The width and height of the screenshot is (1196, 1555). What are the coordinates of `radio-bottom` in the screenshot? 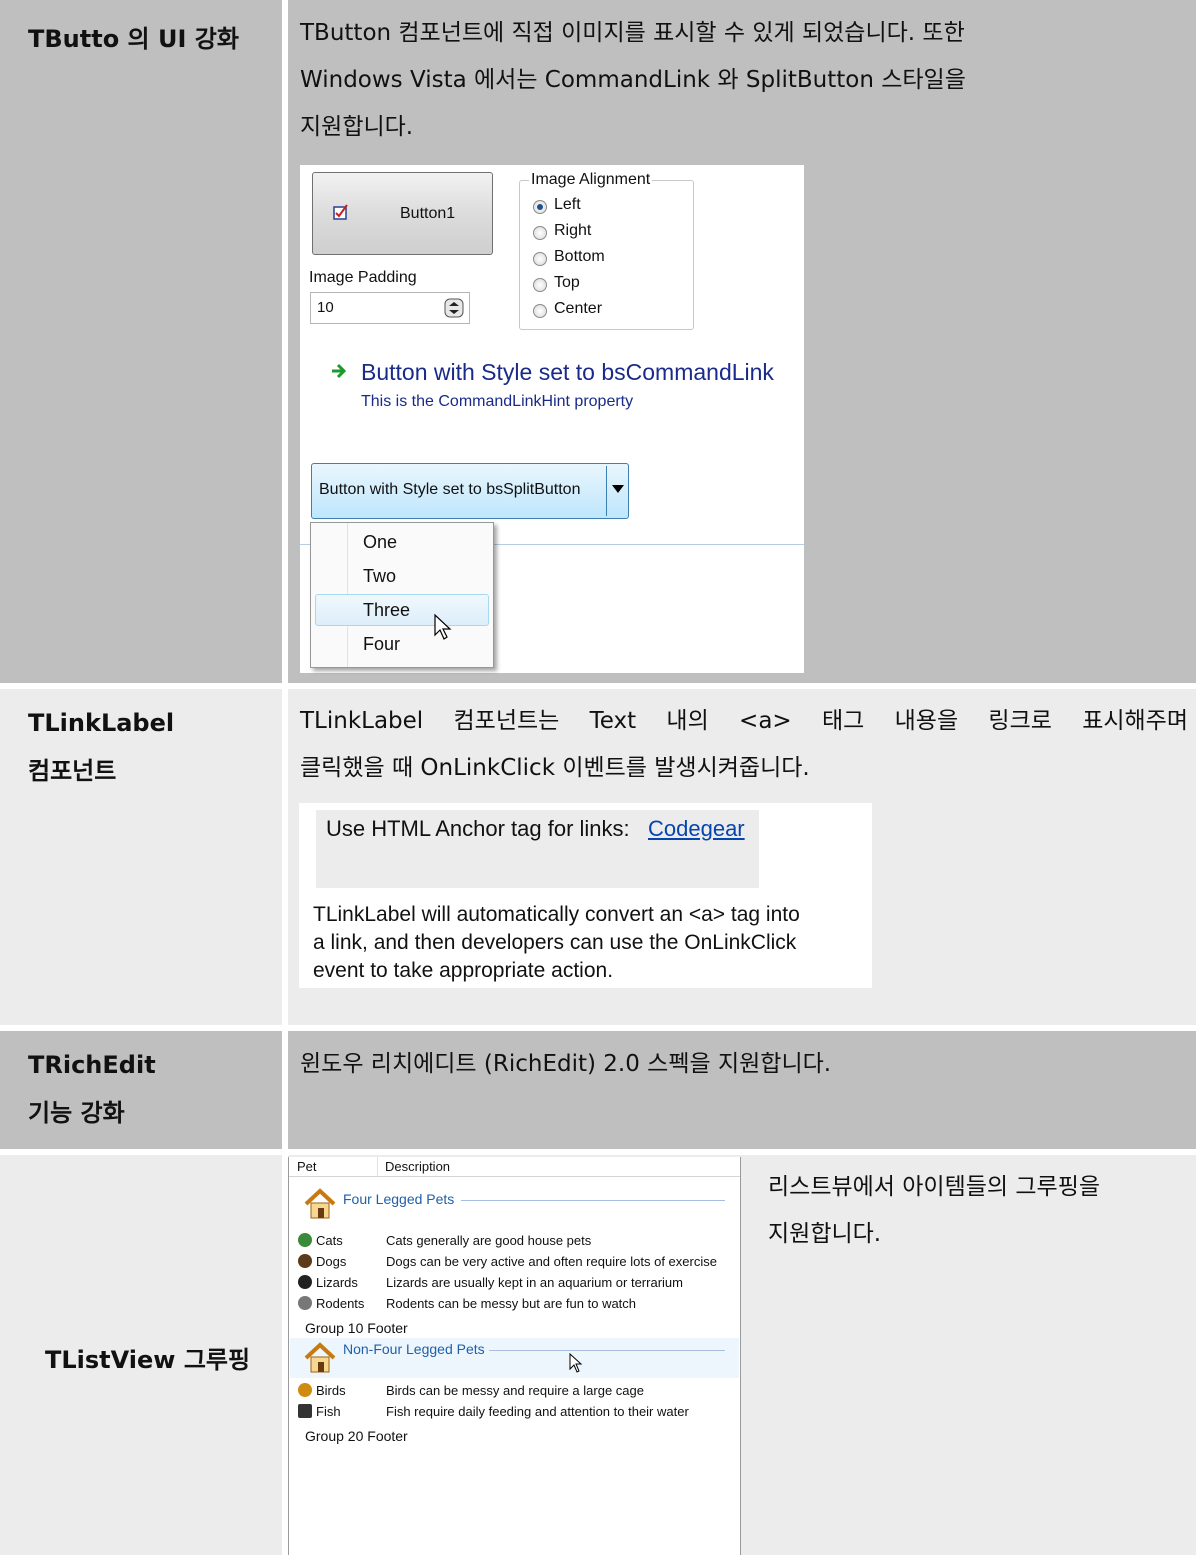 It's located at (540, 259).